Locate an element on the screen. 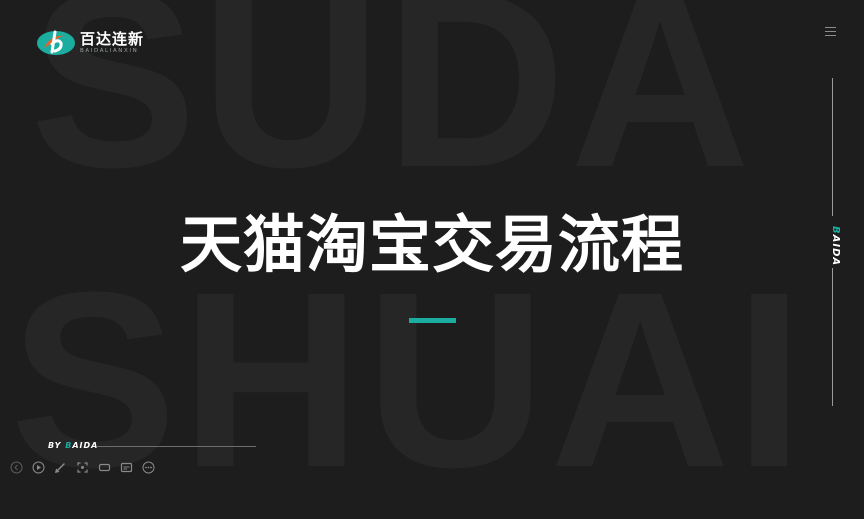 This screenshot has height=519, width=864. logo-mark-icon is located at coordinates (56, 42).